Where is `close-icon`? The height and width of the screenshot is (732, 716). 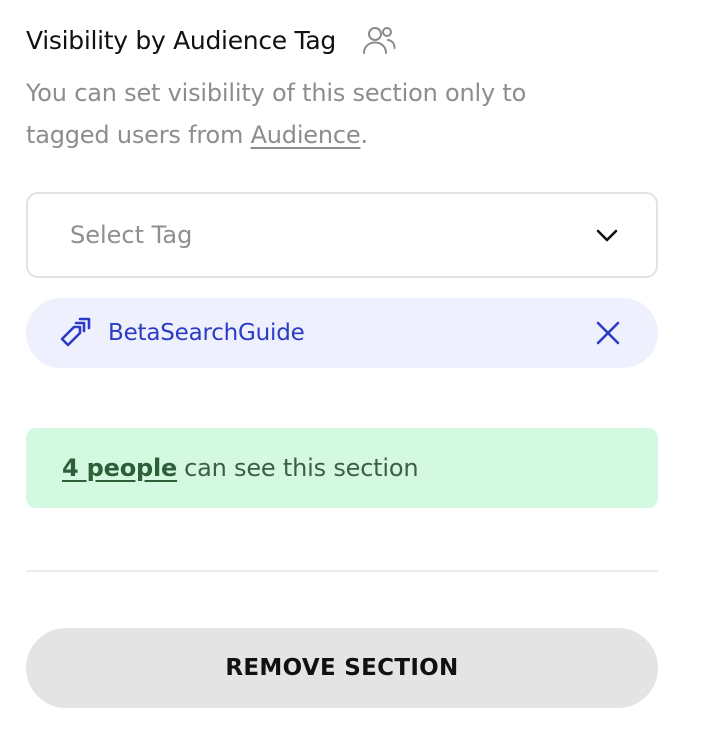
close-icon is located at coordinates (608, 333).